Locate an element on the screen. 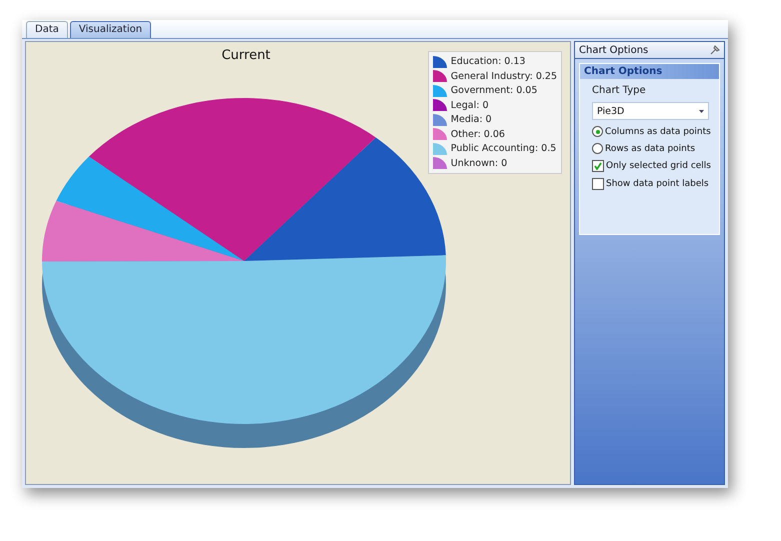 The width and height of the screenshot is (781, 541). pin-icon is located at coordinates (715, 50).